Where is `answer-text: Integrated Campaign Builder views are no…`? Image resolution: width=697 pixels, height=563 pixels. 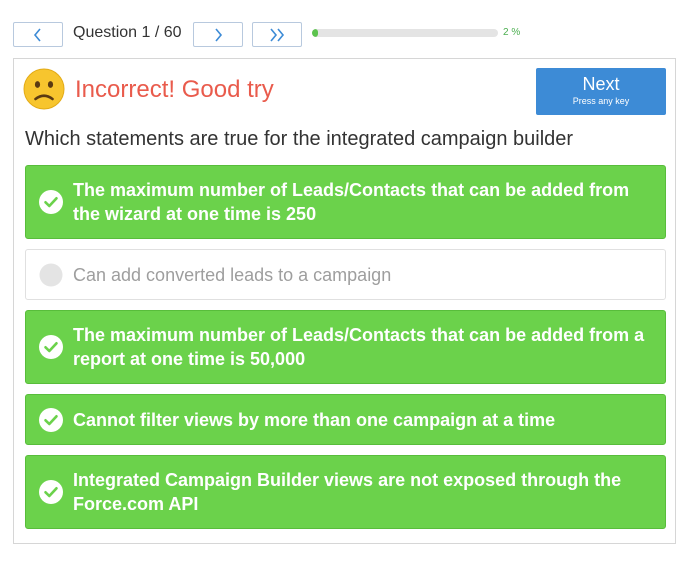 answer-text: Integrated Campaign Builder views are no… is located at coordinates (347, 492).